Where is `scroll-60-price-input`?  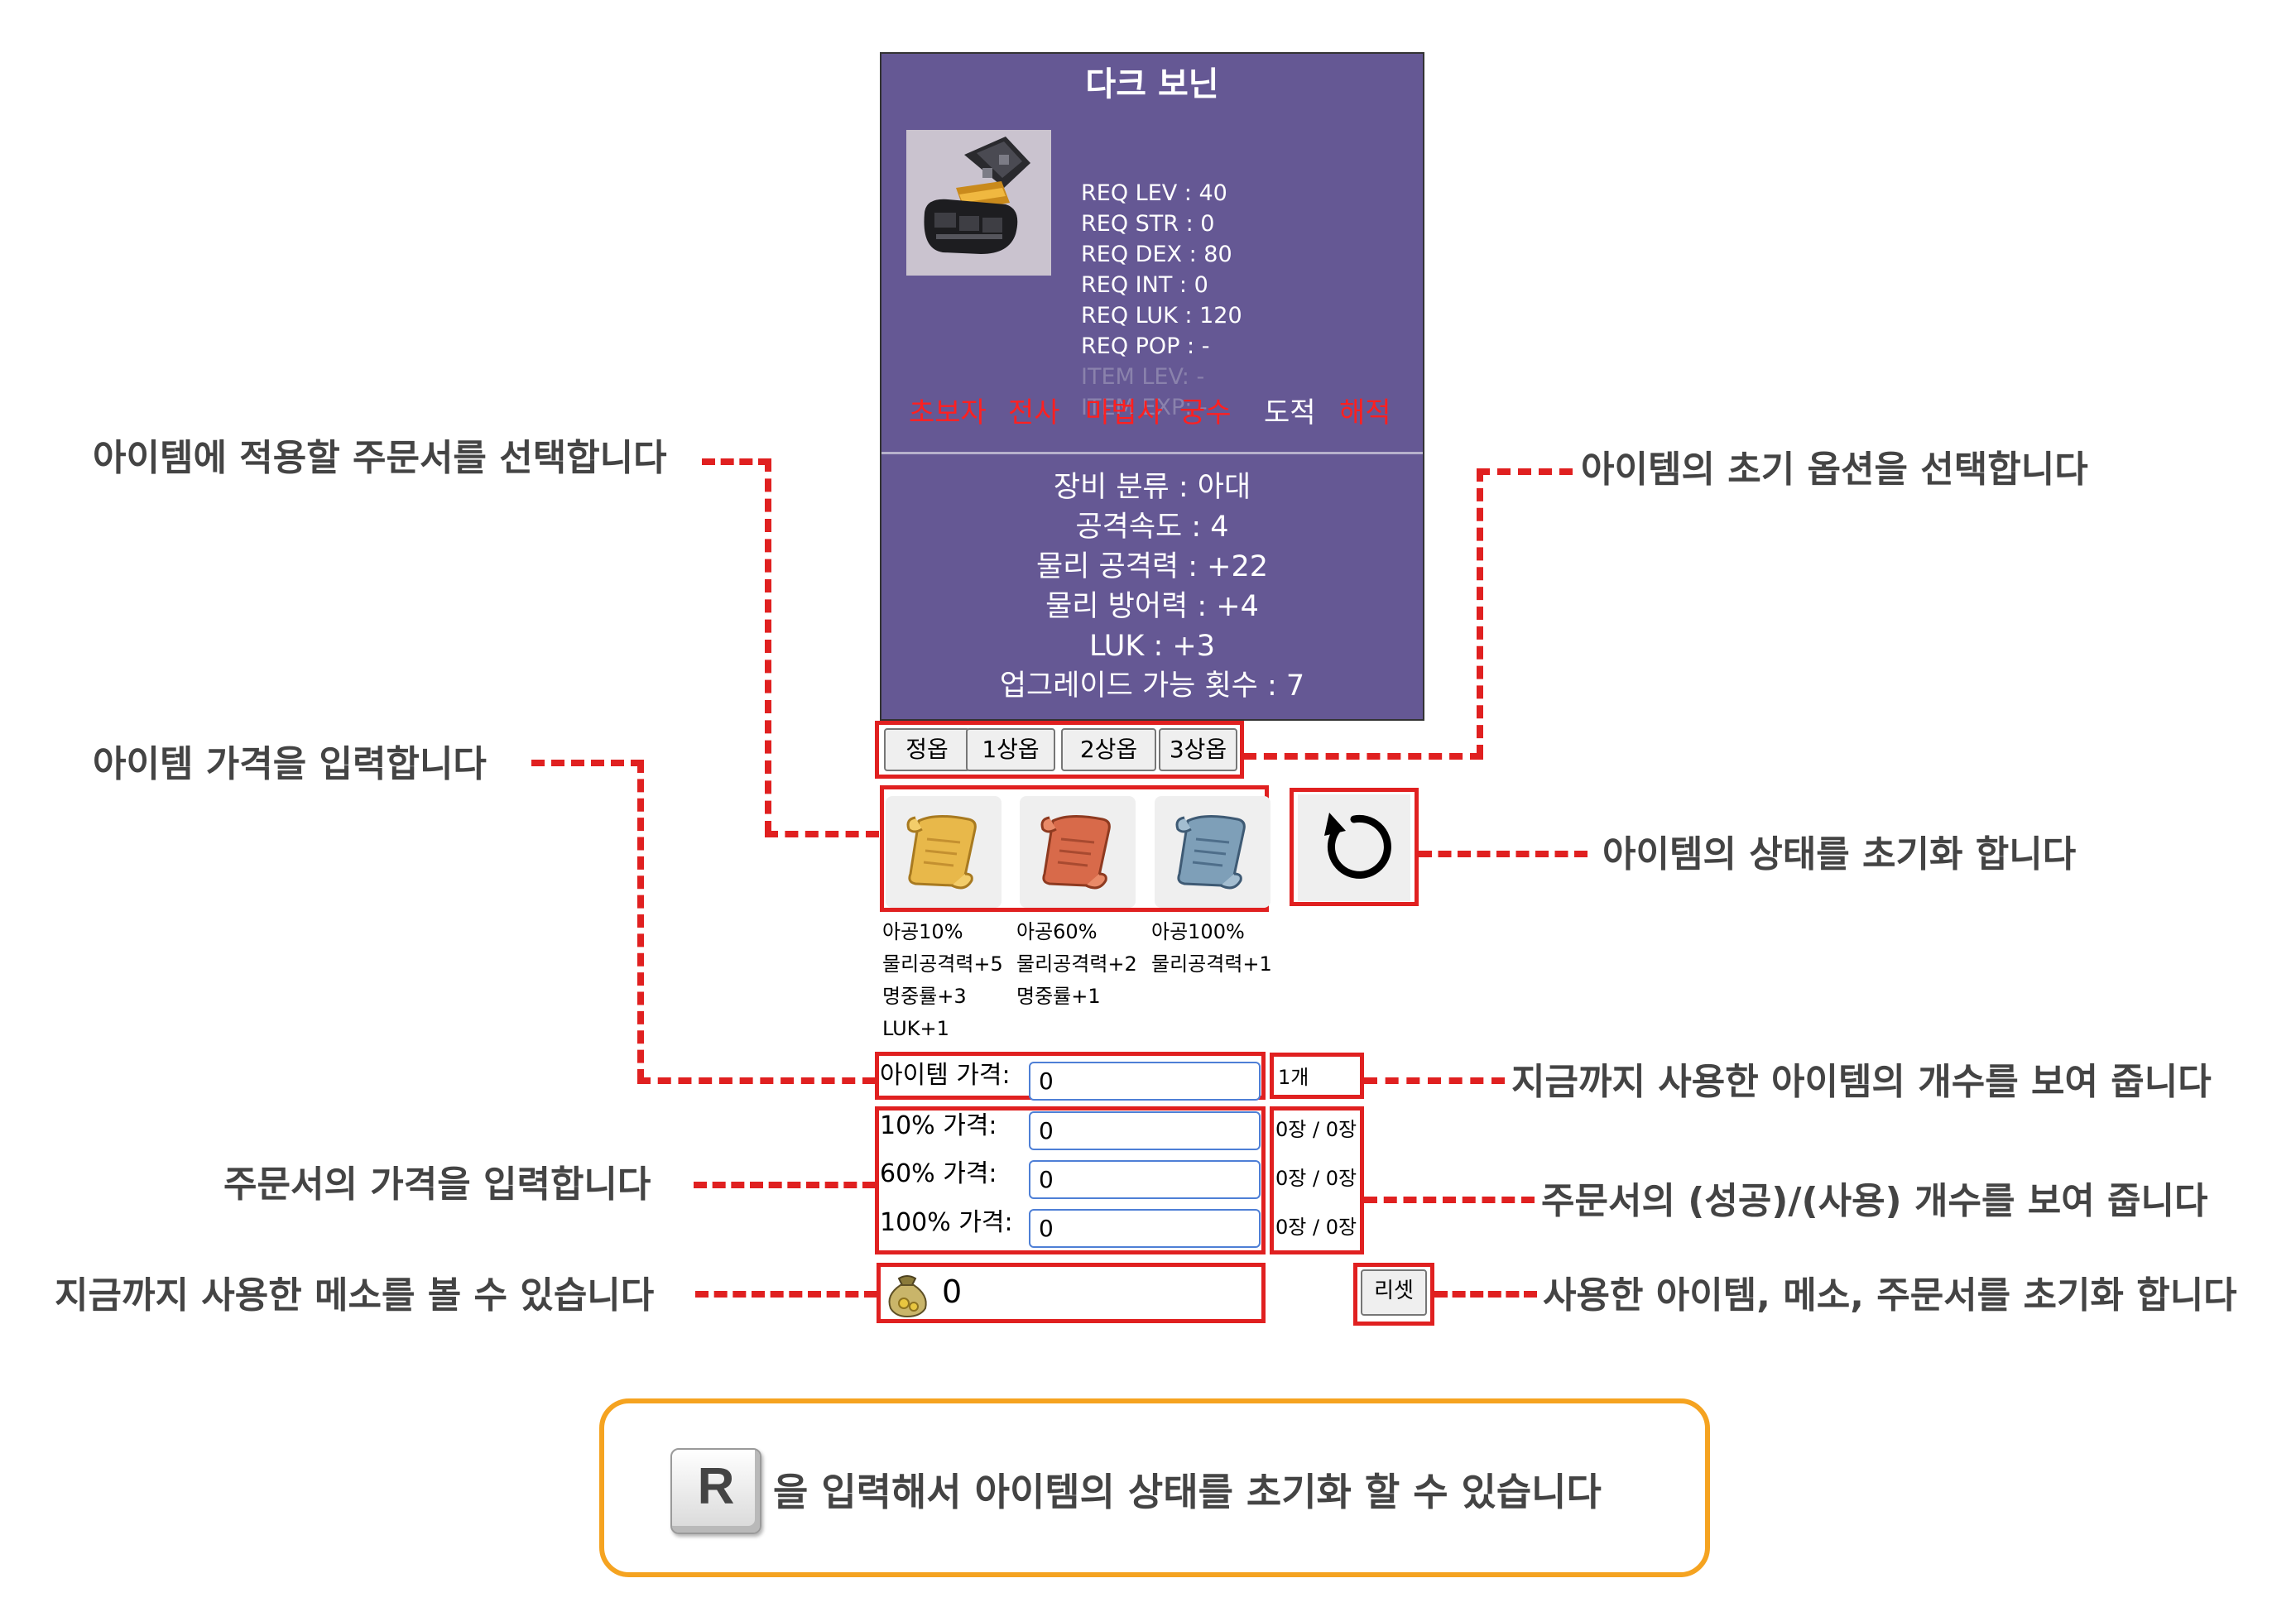 scroll-60-price-input is located at coordinates (1145, 1180).